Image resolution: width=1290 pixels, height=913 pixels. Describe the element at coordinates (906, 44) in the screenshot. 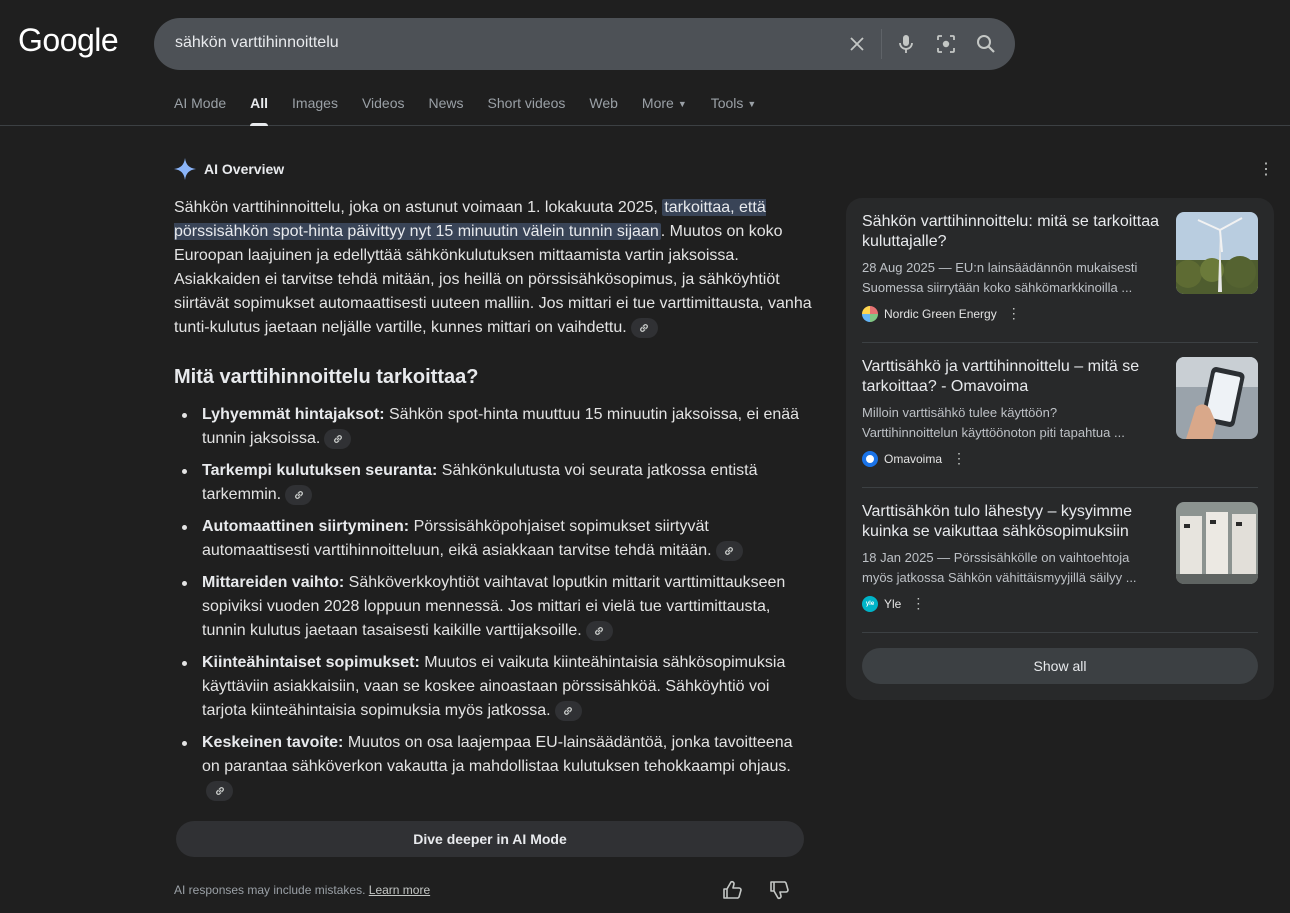

I see `microphone-icon` at that location.